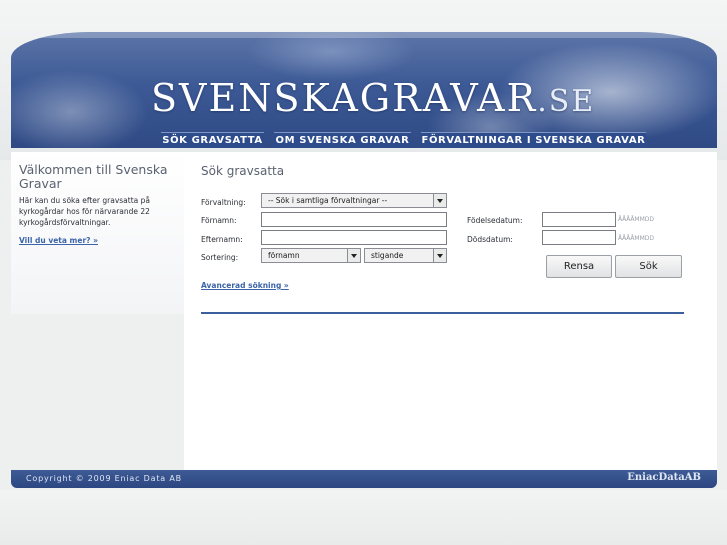 This screenshot has height=545, width=727. What do you see at coordinates (648, 266) in the screenshot?
I see `search-button: Sök` at bounding box center [648, 266].